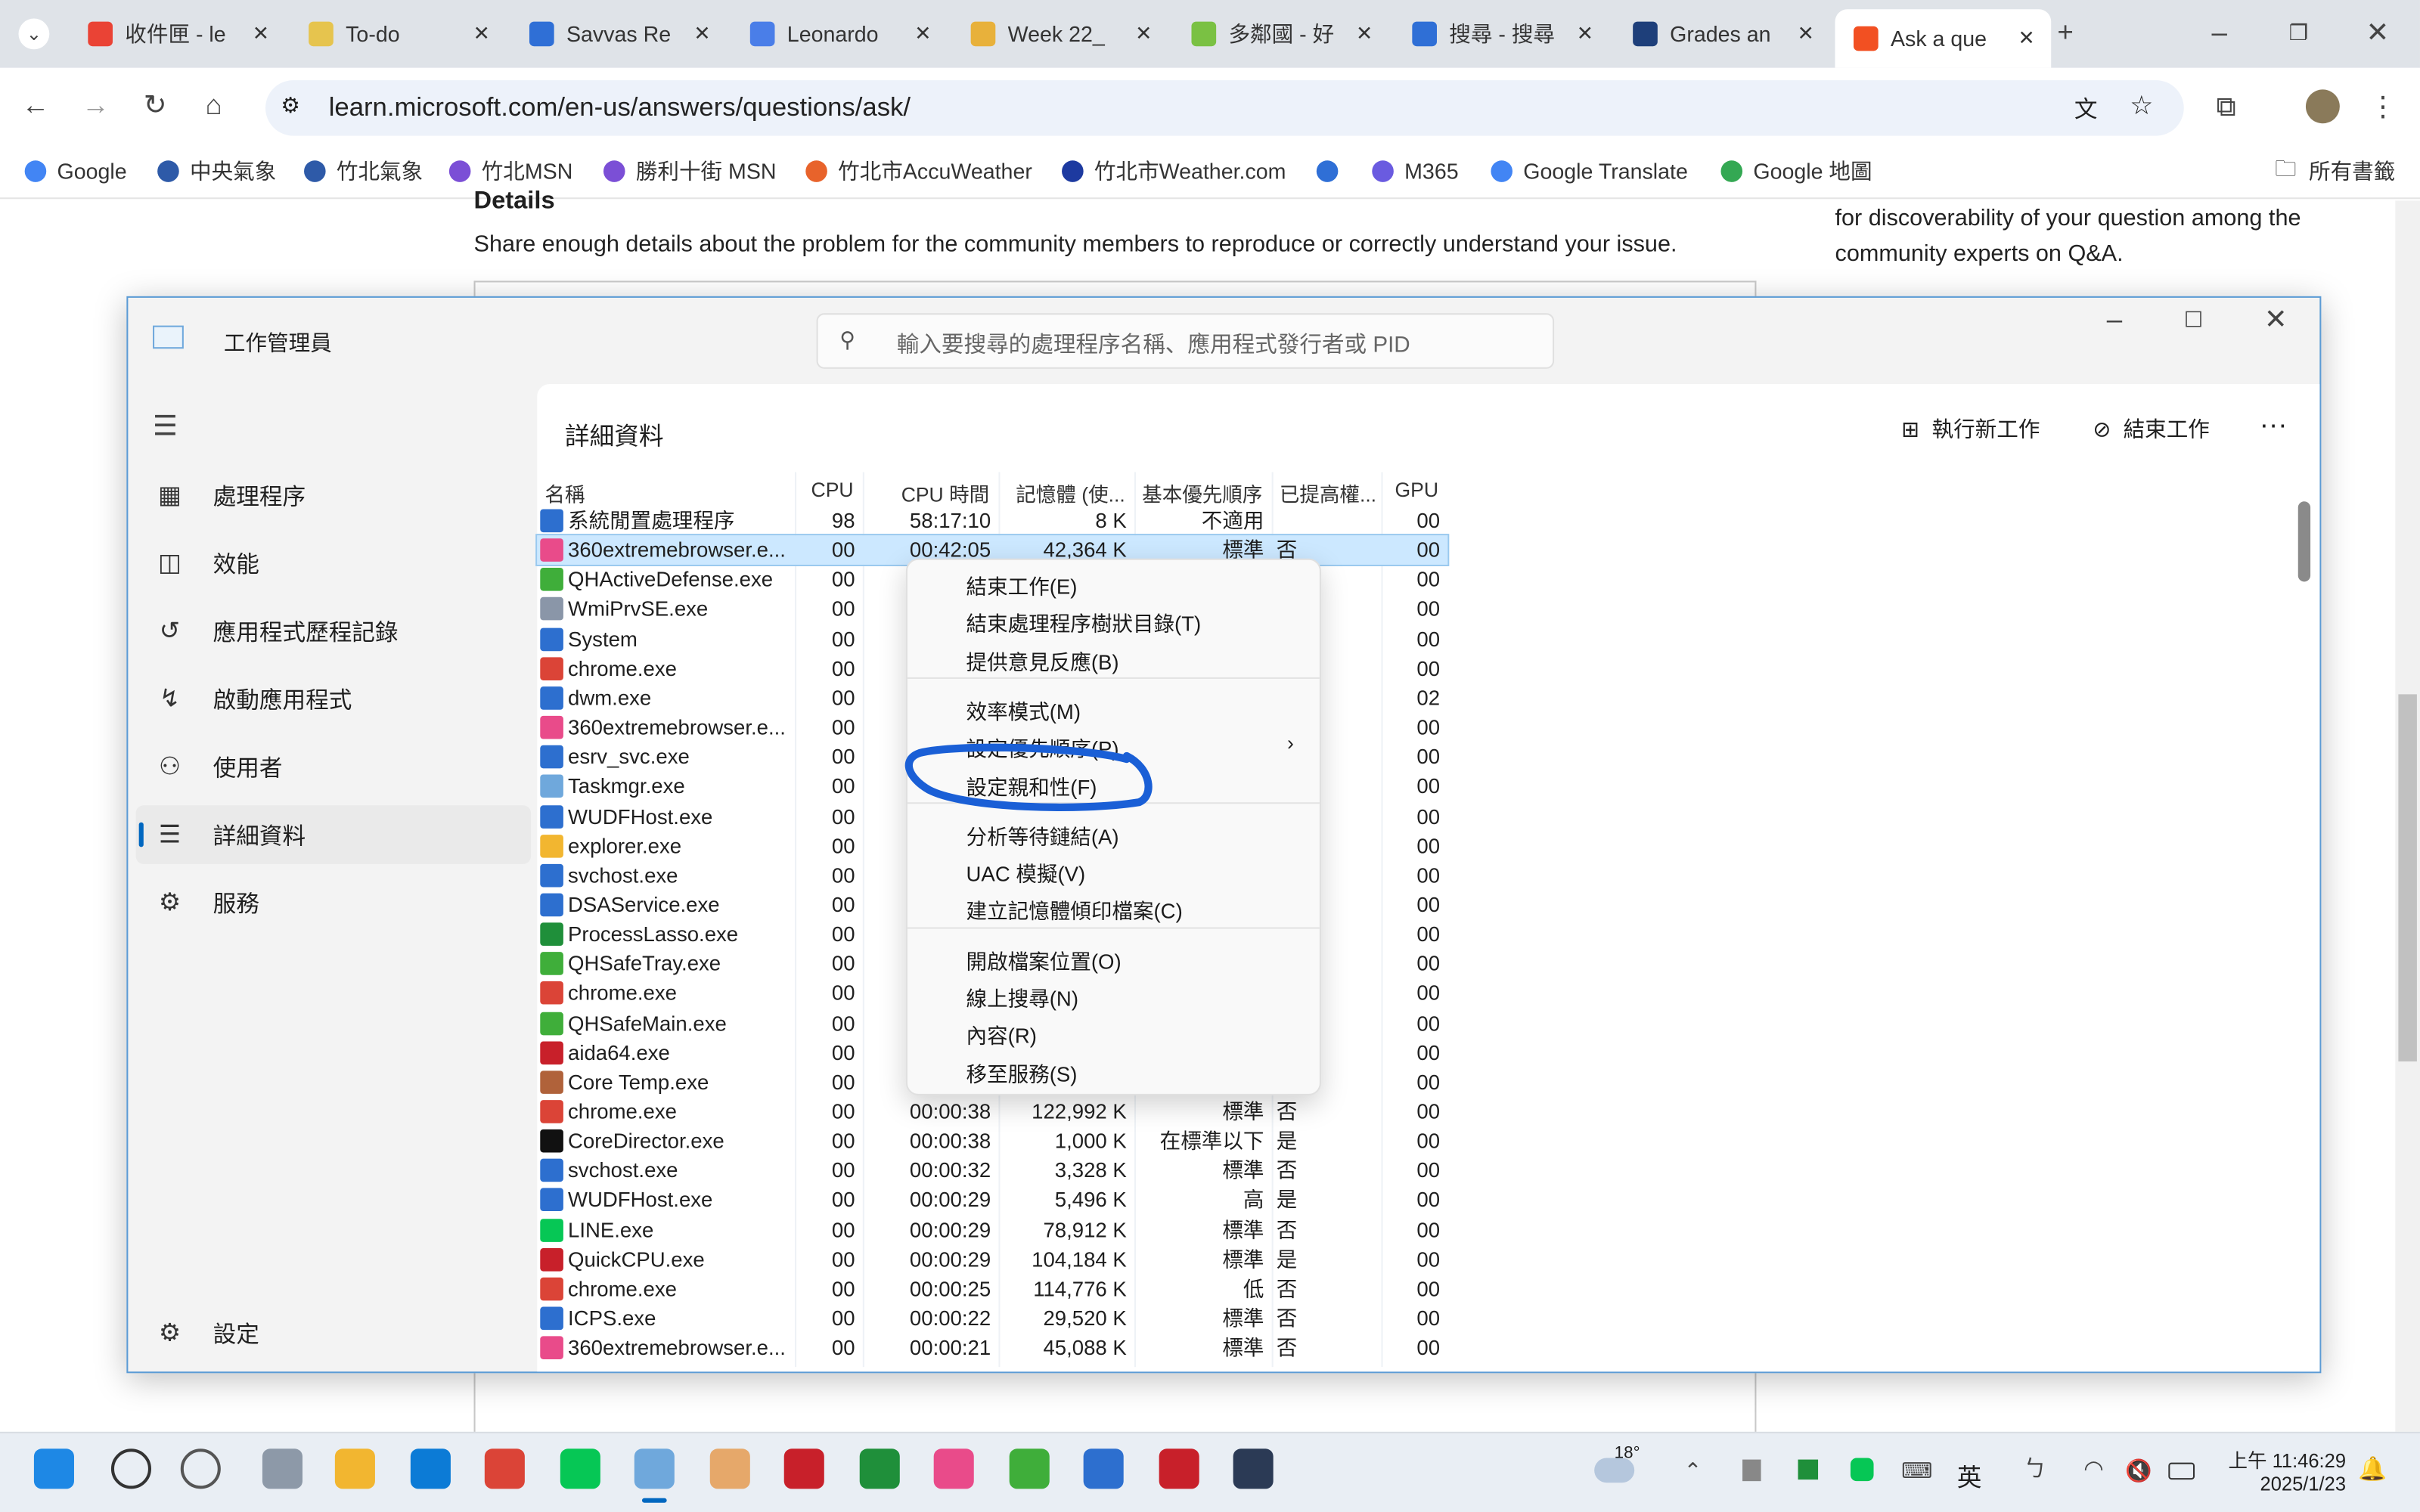 The image size is (2420, 1512). What do you see at coordinates (510, 171) in the screenshot?
I see `bookmark: 竹北MSN` at bounding box center [510, 171].